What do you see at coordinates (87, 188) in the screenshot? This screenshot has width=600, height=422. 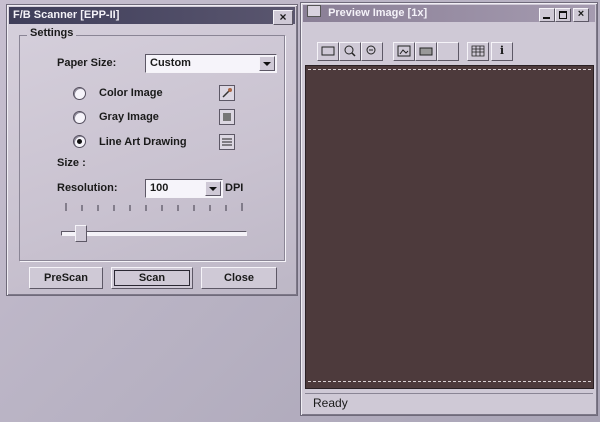 I see `resolution-label: Resolution:` at bounding box center [87, 188].